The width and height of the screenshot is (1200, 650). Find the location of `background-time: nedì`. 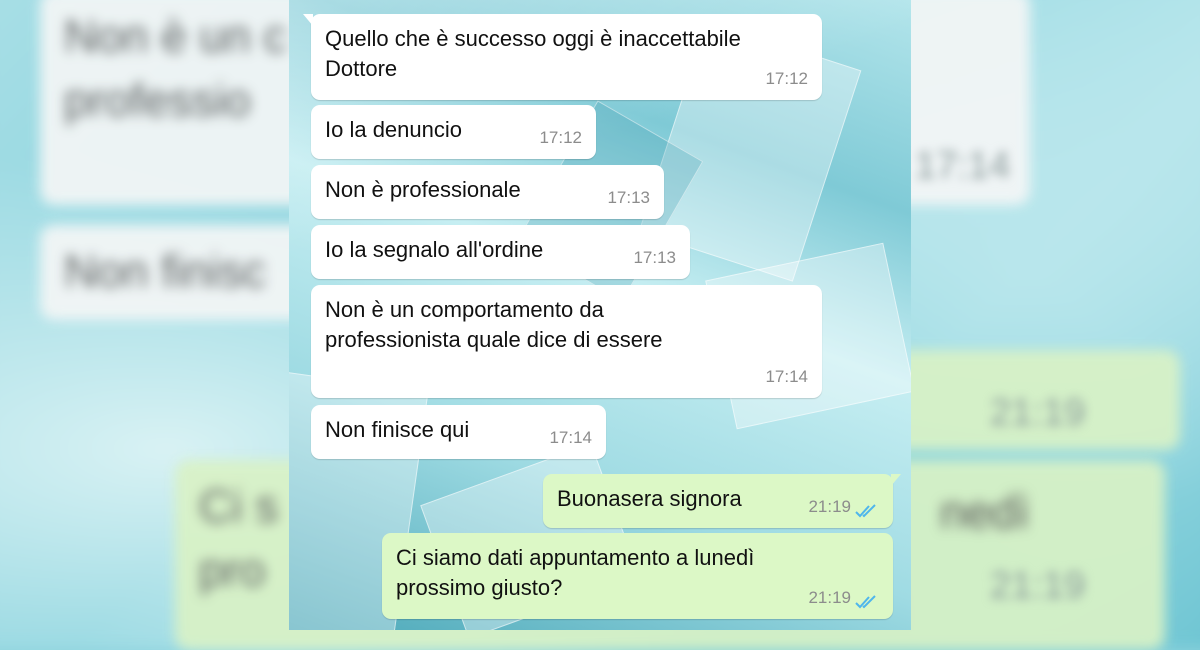

background-time: nedì is located at coordinates (985, 512).